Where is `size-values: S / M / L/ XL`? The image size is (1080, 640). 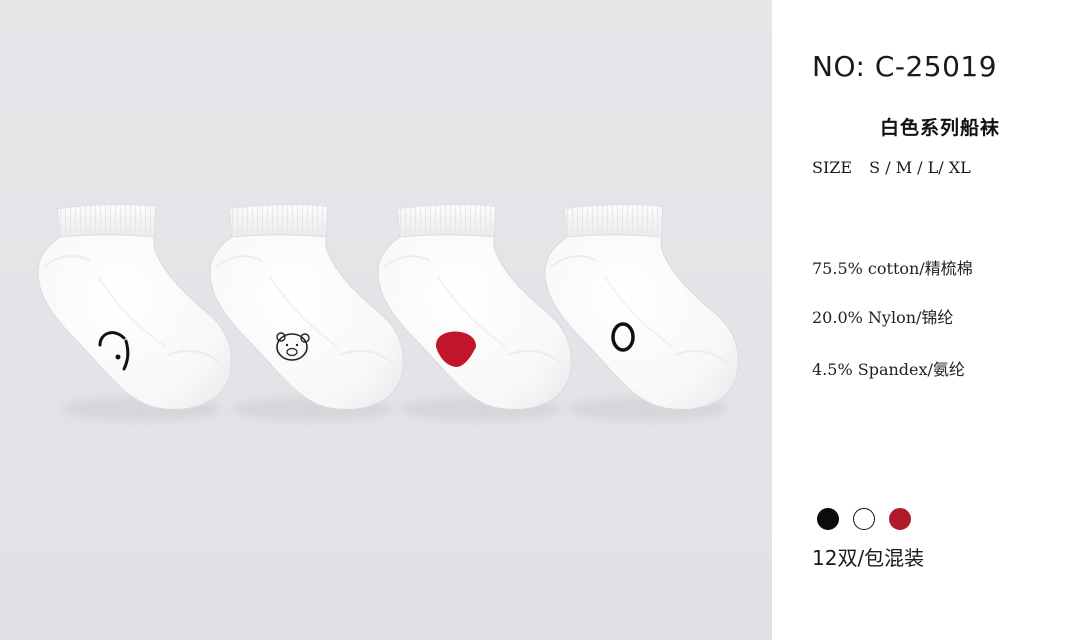 size-values: S / M / L/ XL is located at coordinates (920, 167).